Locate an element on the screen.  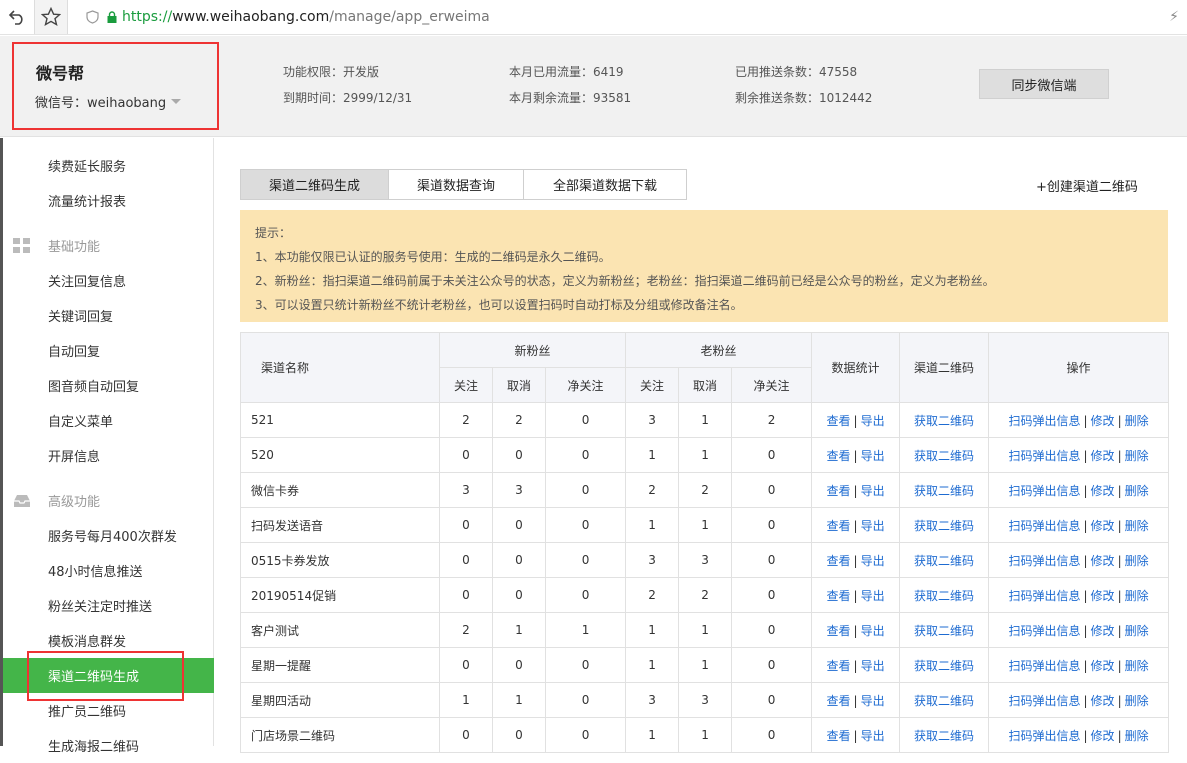
sidebar-item: 流量统计报表 is located at coordinates (108, 200).